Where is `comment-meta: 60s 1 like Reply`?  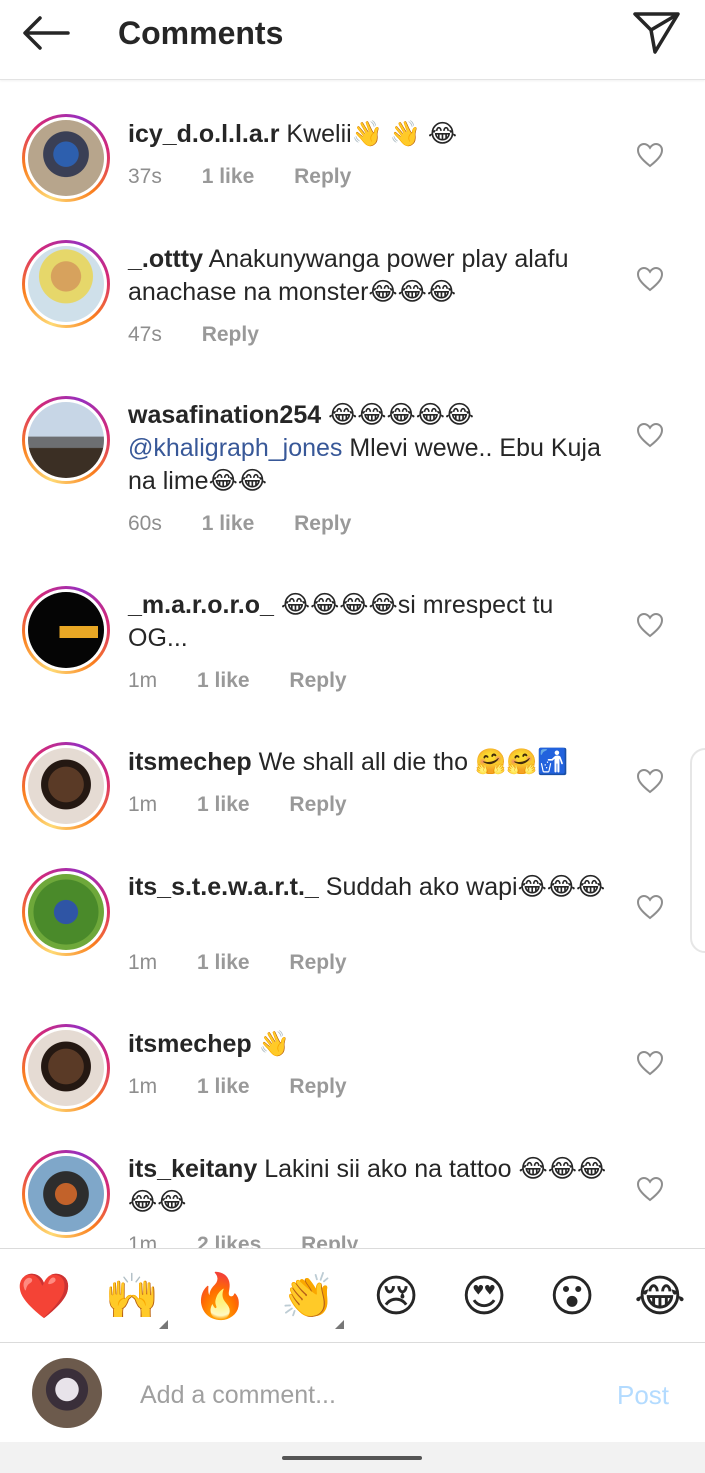
comment-meta: 60s 1 like Reply is located at coordinates (256, 524).